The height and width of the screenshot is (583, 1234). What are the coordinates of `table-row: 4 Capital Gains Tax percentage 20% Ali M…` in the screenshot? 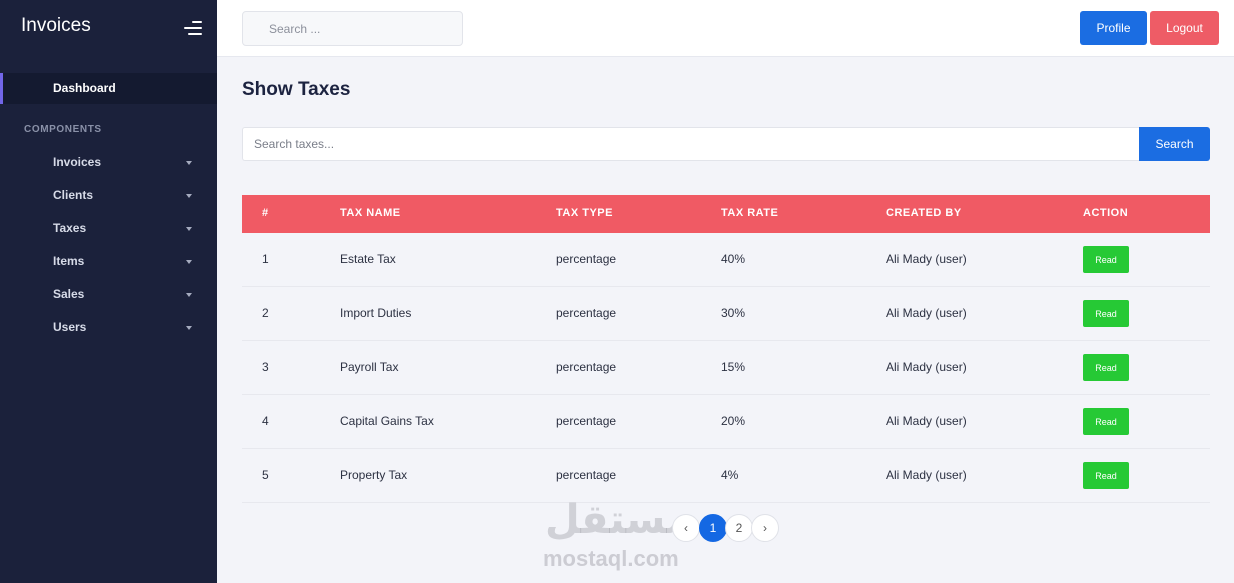 It's located at (726, 422).